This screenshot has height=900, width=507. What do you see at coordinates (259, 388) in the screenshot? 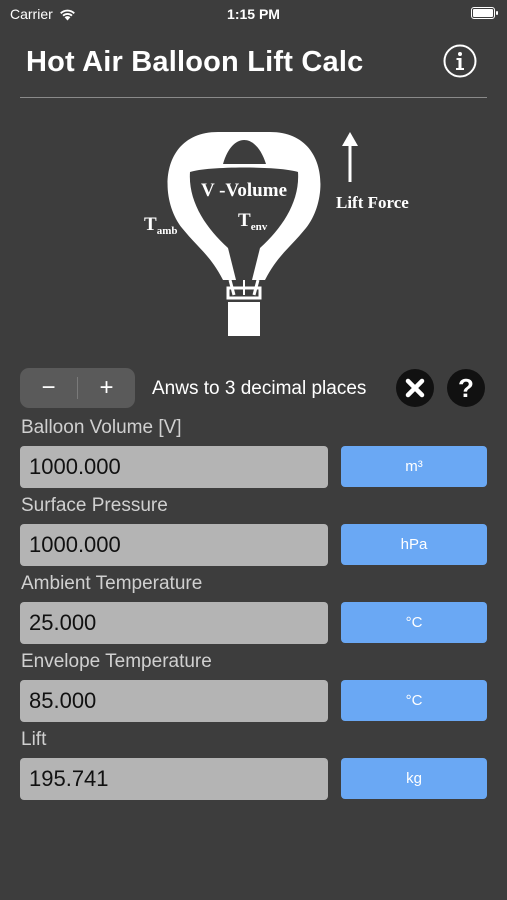
I see `decimals-label: Anws to 3 decimal places` at bounding box center [259, 388].